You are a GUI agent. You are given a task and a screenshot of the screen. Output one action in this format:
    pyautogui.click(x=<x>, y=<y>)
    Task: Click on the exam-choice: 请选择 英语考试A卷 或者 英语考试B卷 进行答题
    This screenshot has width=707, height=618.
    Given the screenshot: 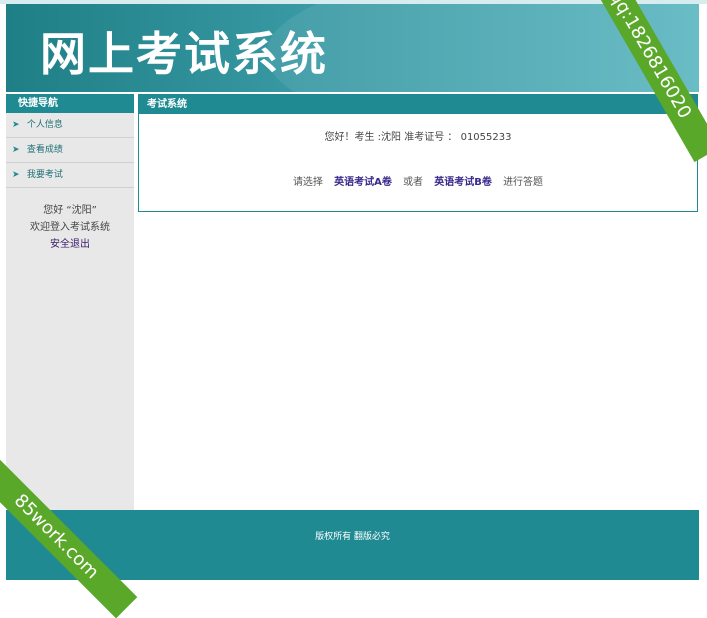 What is the action you would take?
    pyautogui.click(x=418, y=180)
    